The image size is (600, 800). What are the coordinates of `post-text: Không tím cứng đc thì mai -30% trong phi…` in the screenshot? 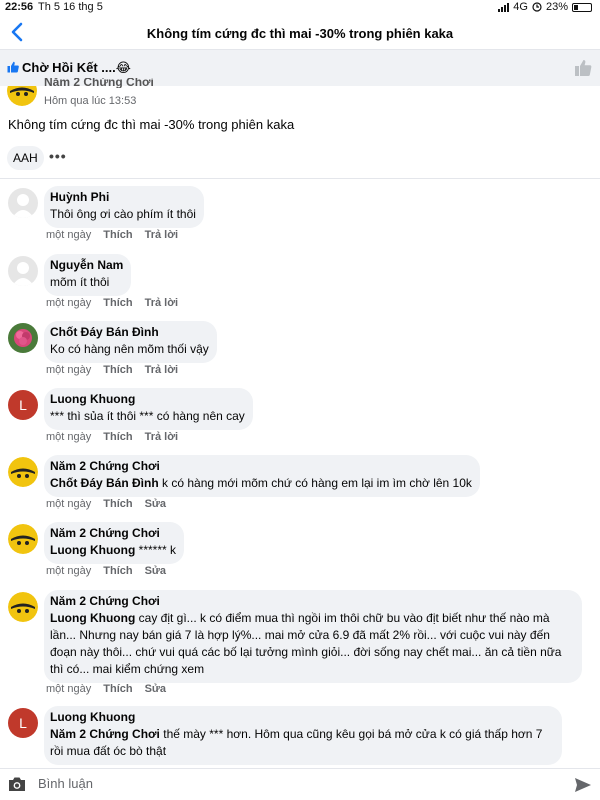 It's located at (151, 124).